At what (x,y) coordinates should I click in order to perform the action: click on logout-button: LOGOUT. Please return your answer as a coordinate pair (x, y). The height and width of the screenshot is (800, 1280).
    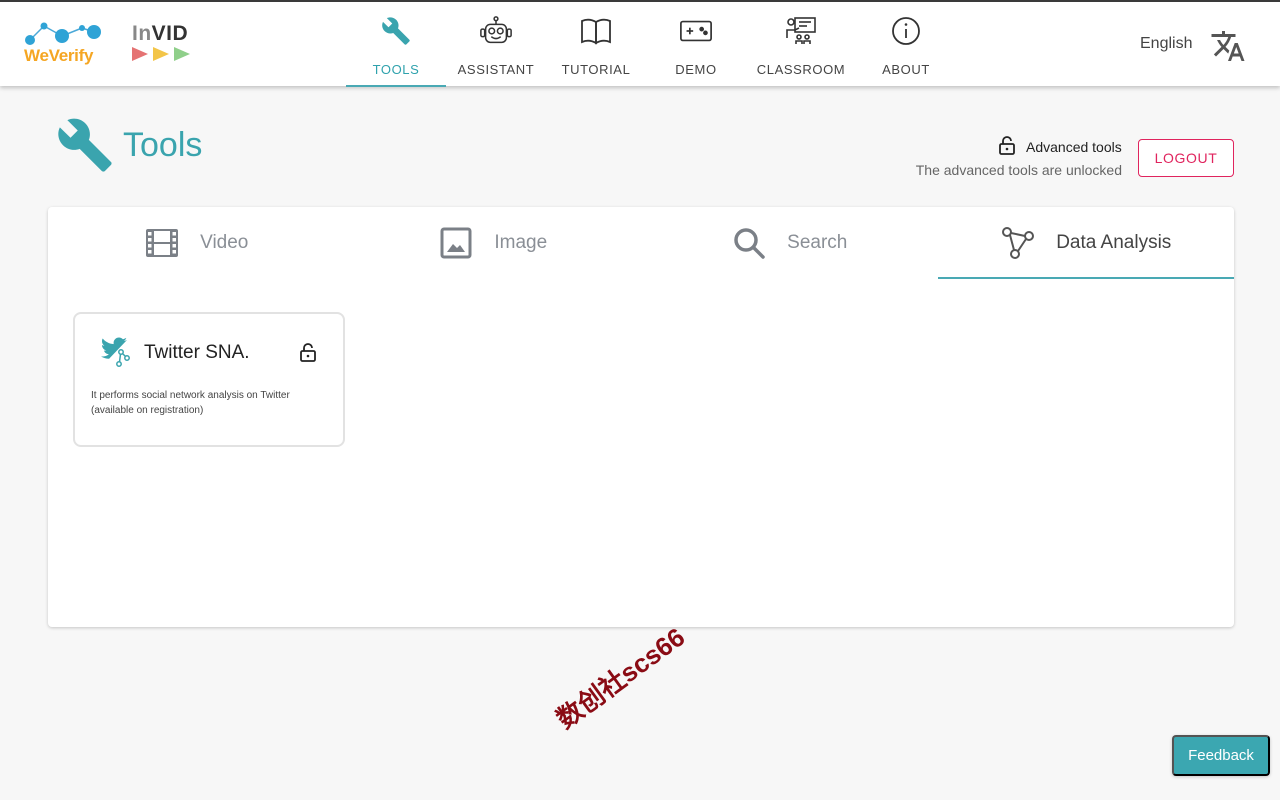
    Looking at the image, I should click on (1186, 158).